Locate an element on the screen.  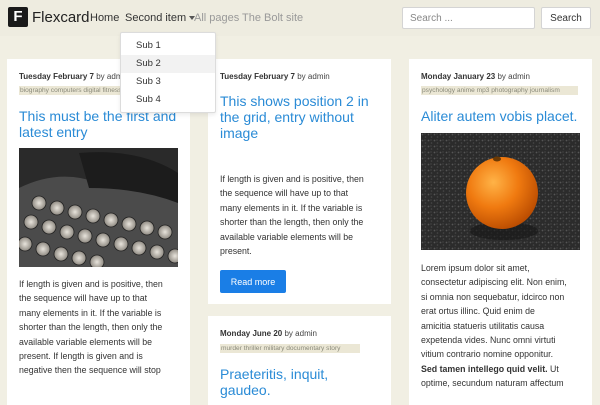
typewriter-image-art is located at coordinates (98, 207).